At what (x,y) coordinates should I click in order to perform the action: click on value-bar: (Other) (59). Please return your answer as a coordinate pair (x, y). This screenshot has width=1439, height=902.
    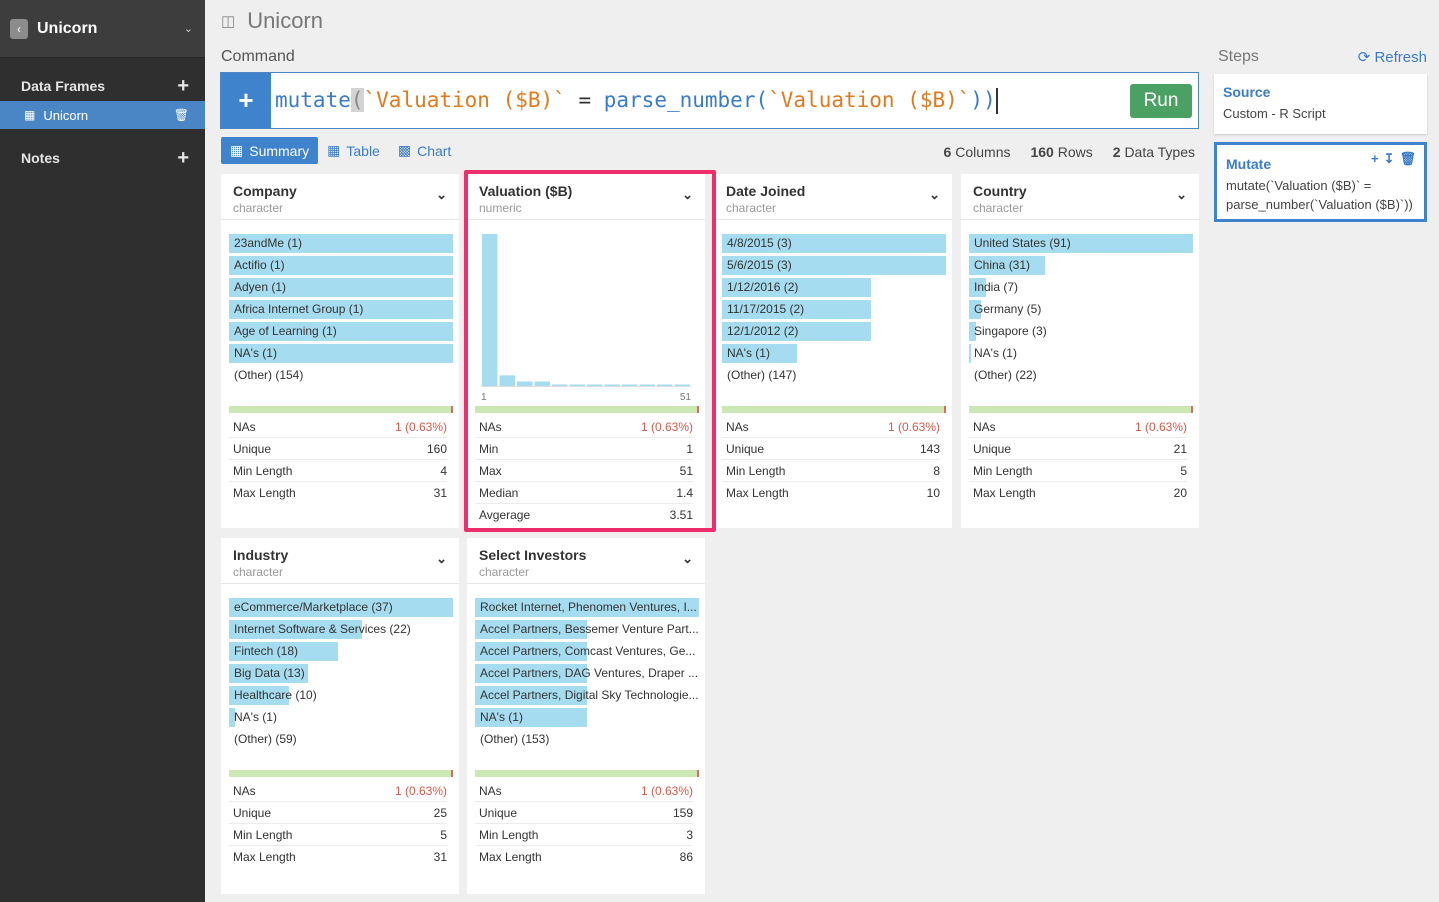
    Looking at the image, I should click on (341, 739).